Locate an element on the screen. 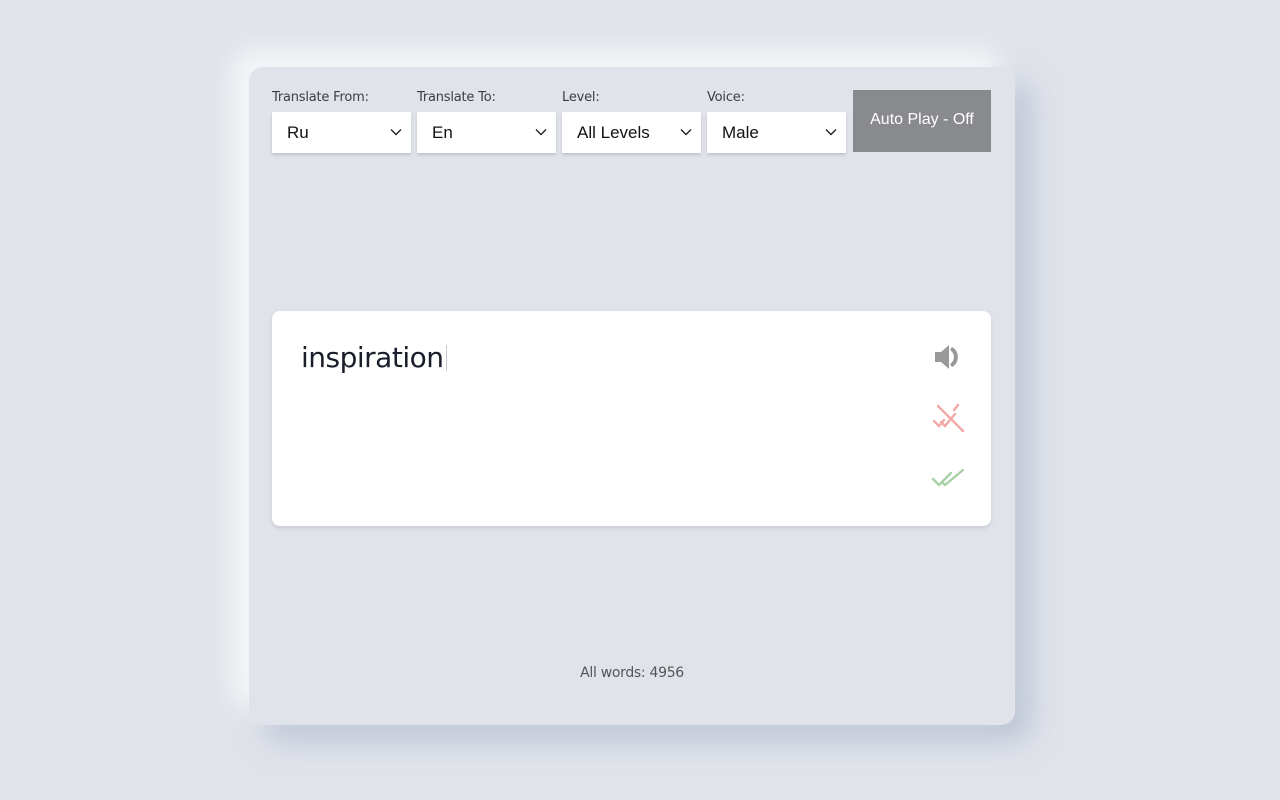  word-text: inspiration is located at coordinates (372, 357).